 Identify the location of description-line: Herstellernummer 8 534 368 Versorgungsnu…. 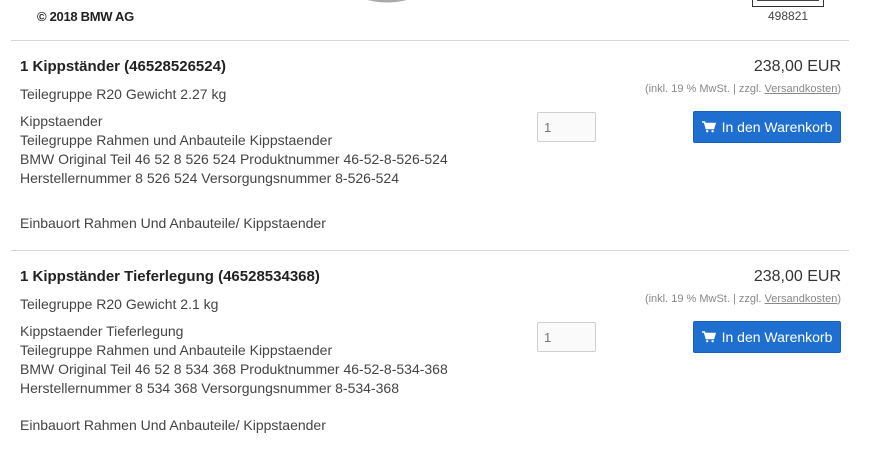
(209, 388).